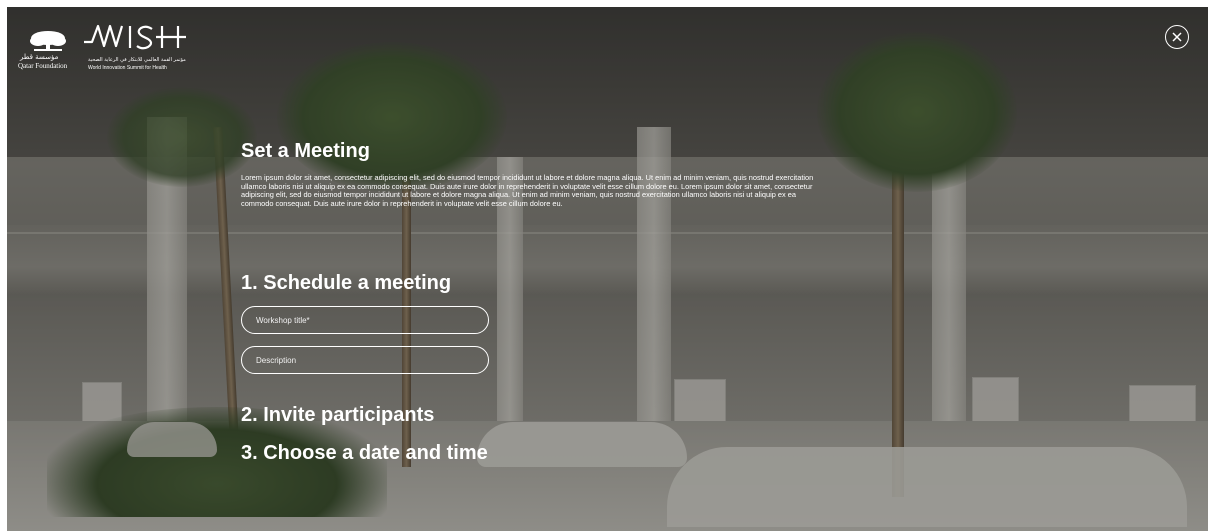  I want to click on close-button, so click(1177, 37).